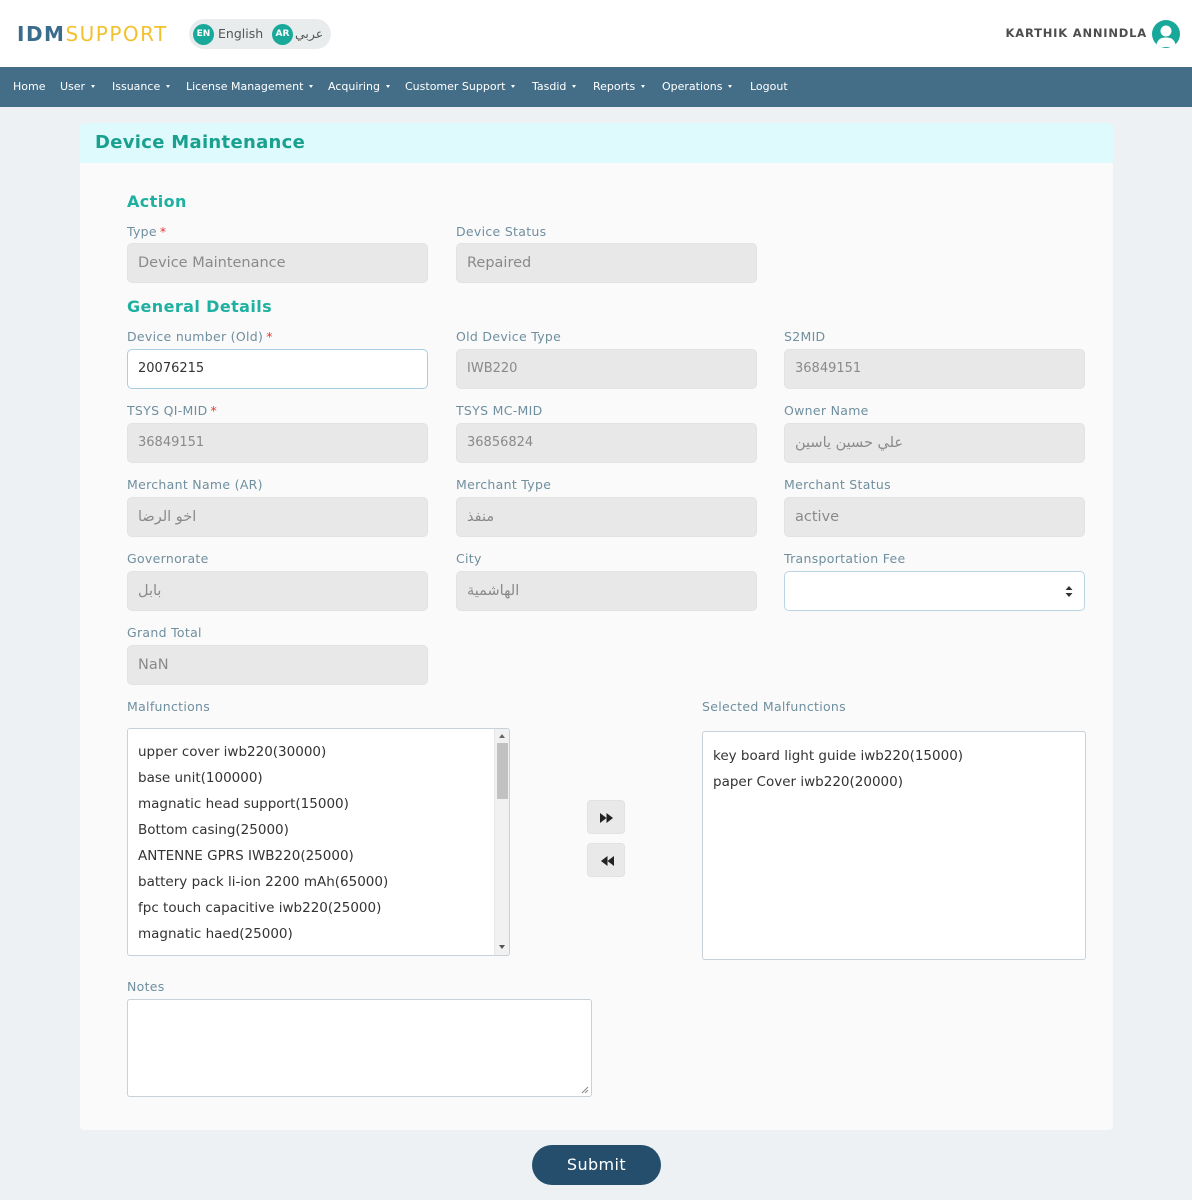  What do you see at coordinates (318, 908) in the screenshot?
I see `list-item: fpc touch capacitive iwb220(25000)` at bounding box center [318, 908].